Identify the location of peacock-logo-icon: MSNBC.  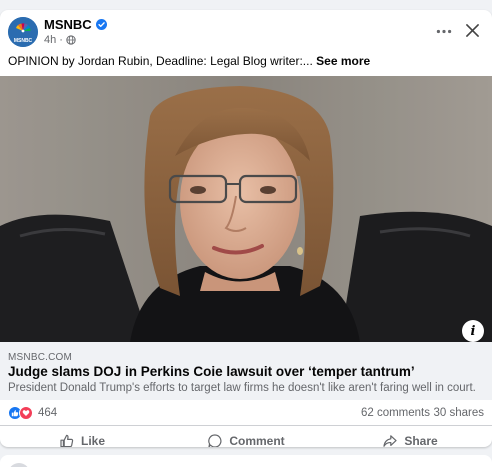
(23, 32).